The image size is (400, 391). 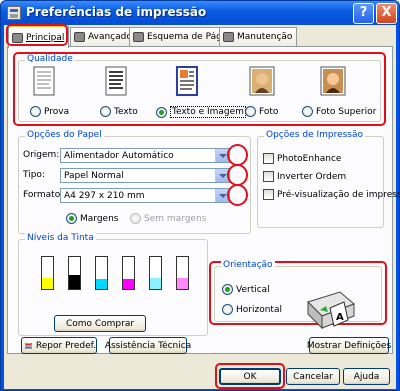 I want to click on orientation-vertical-radio: Vertical, so click(x=246, y=289).